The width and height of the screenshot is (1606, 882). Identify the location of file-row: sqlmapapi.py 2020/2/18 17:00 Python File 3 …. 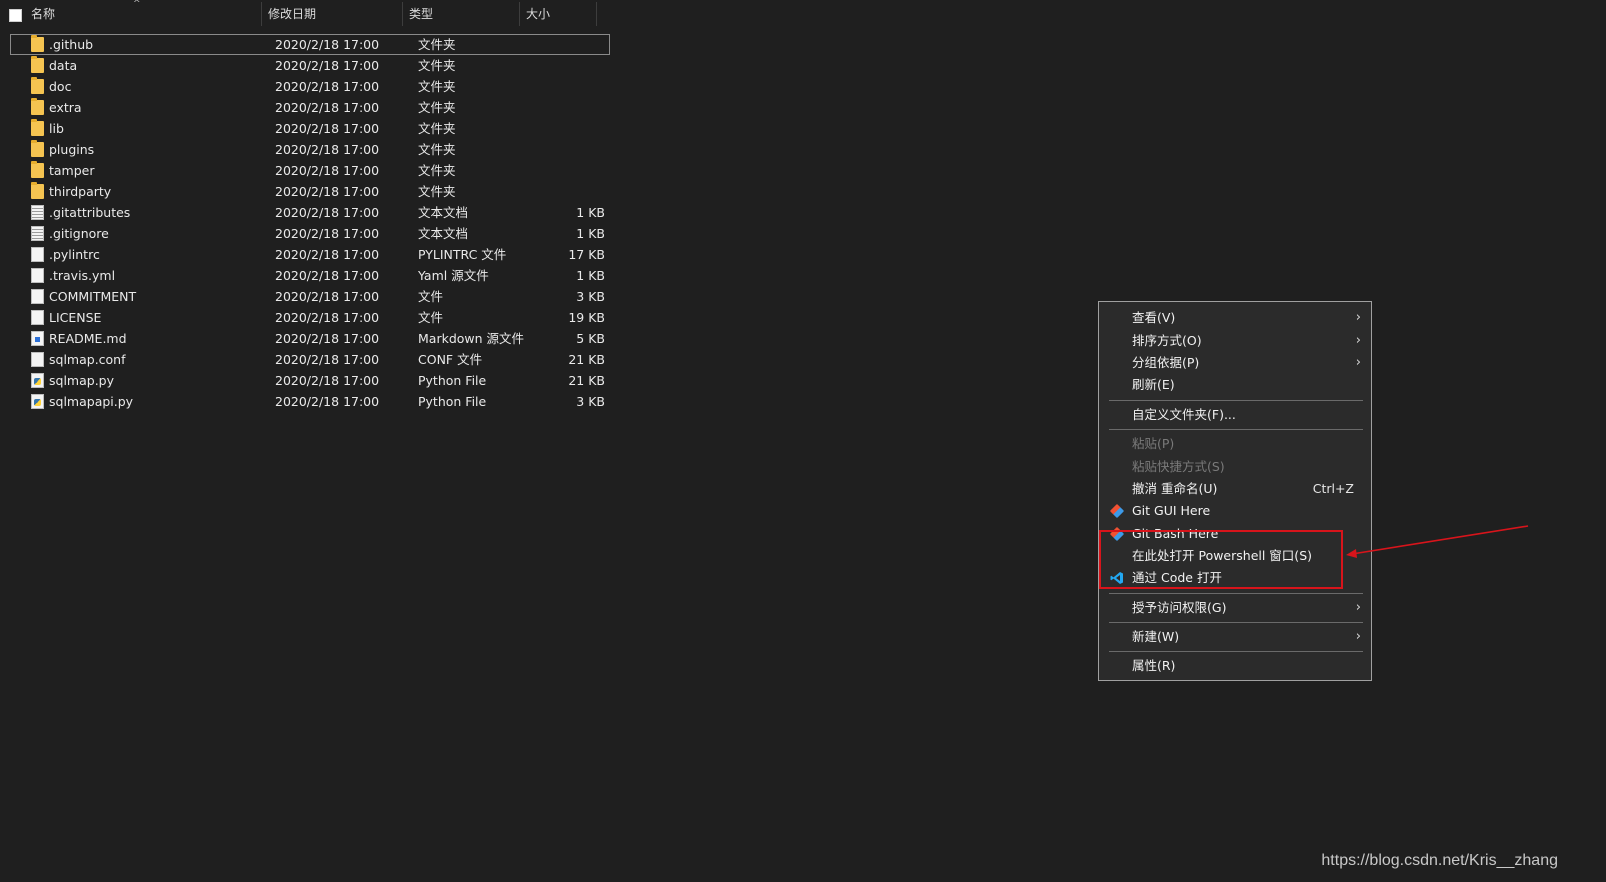
(310, 401).